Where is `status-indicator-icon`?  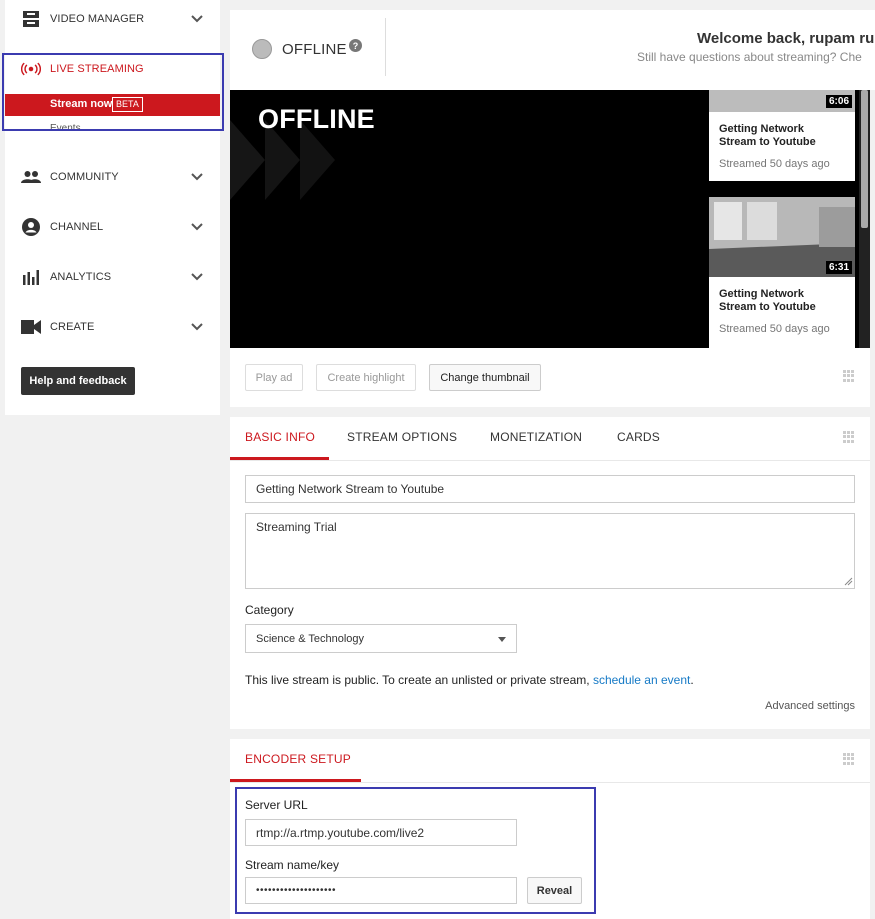 status-indicator-icon is located at coordinates (262, 49).